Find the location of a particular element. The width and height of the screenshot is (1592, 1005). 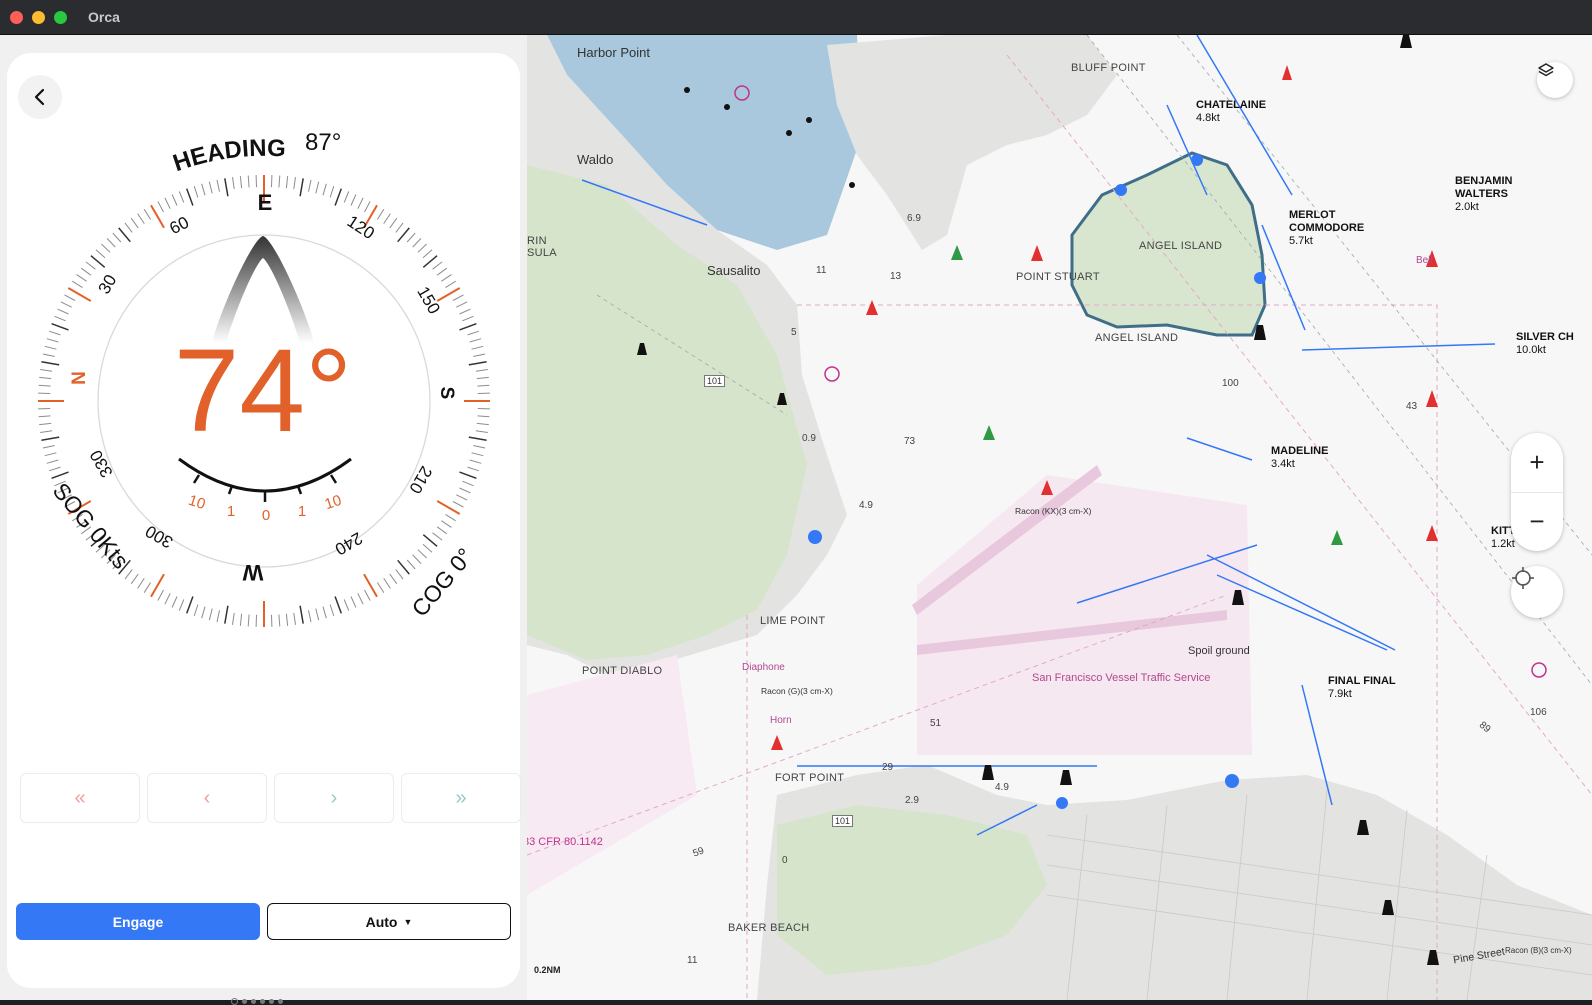

degree-label: 120 is located at coordinates (361, 227).